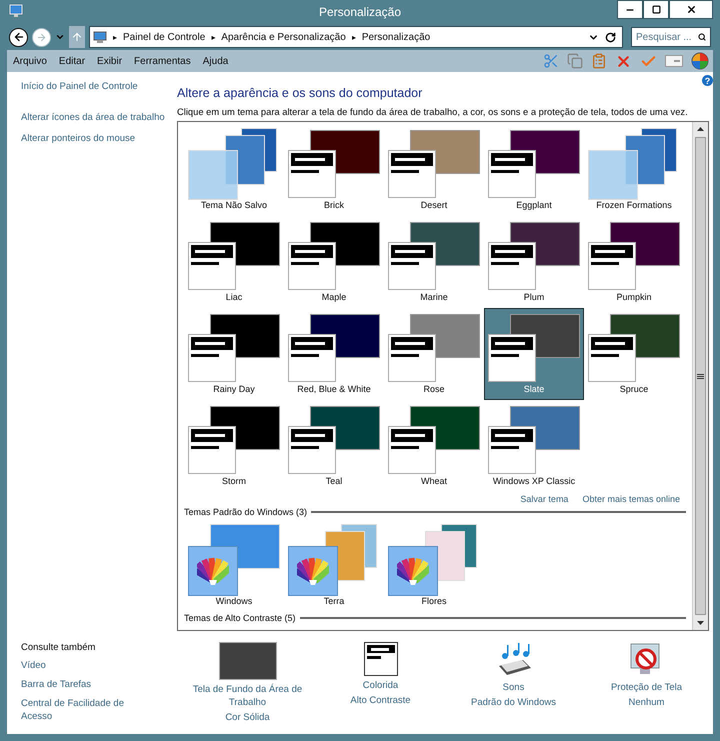 Image resolution: width=720 pixels, height=741 pixels. I want to click on clipboard-icon, so click(599, 61).